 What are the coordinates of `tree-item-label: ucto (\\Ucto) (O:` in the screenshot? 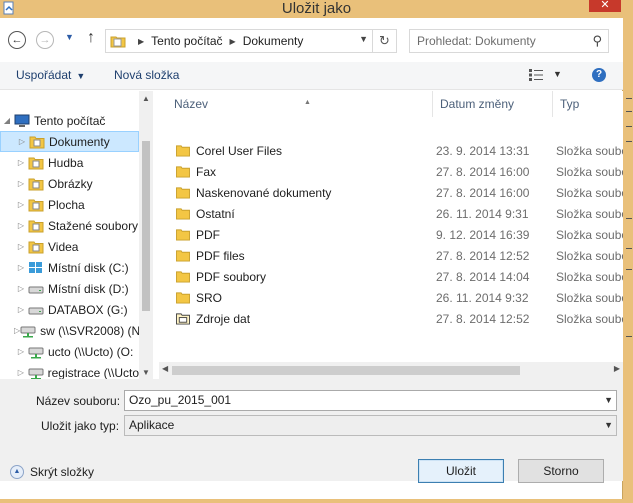 It's located at (91, 351).